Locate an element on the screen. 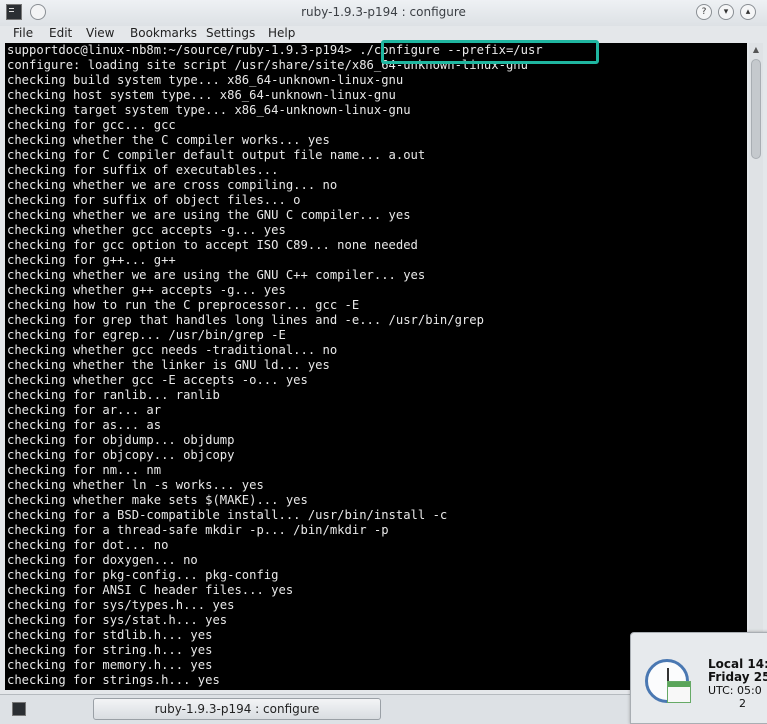 Image resolution: width=767 pixels, height=724 pixels. menu-edit: Edit is located at coordinates (60, 33).